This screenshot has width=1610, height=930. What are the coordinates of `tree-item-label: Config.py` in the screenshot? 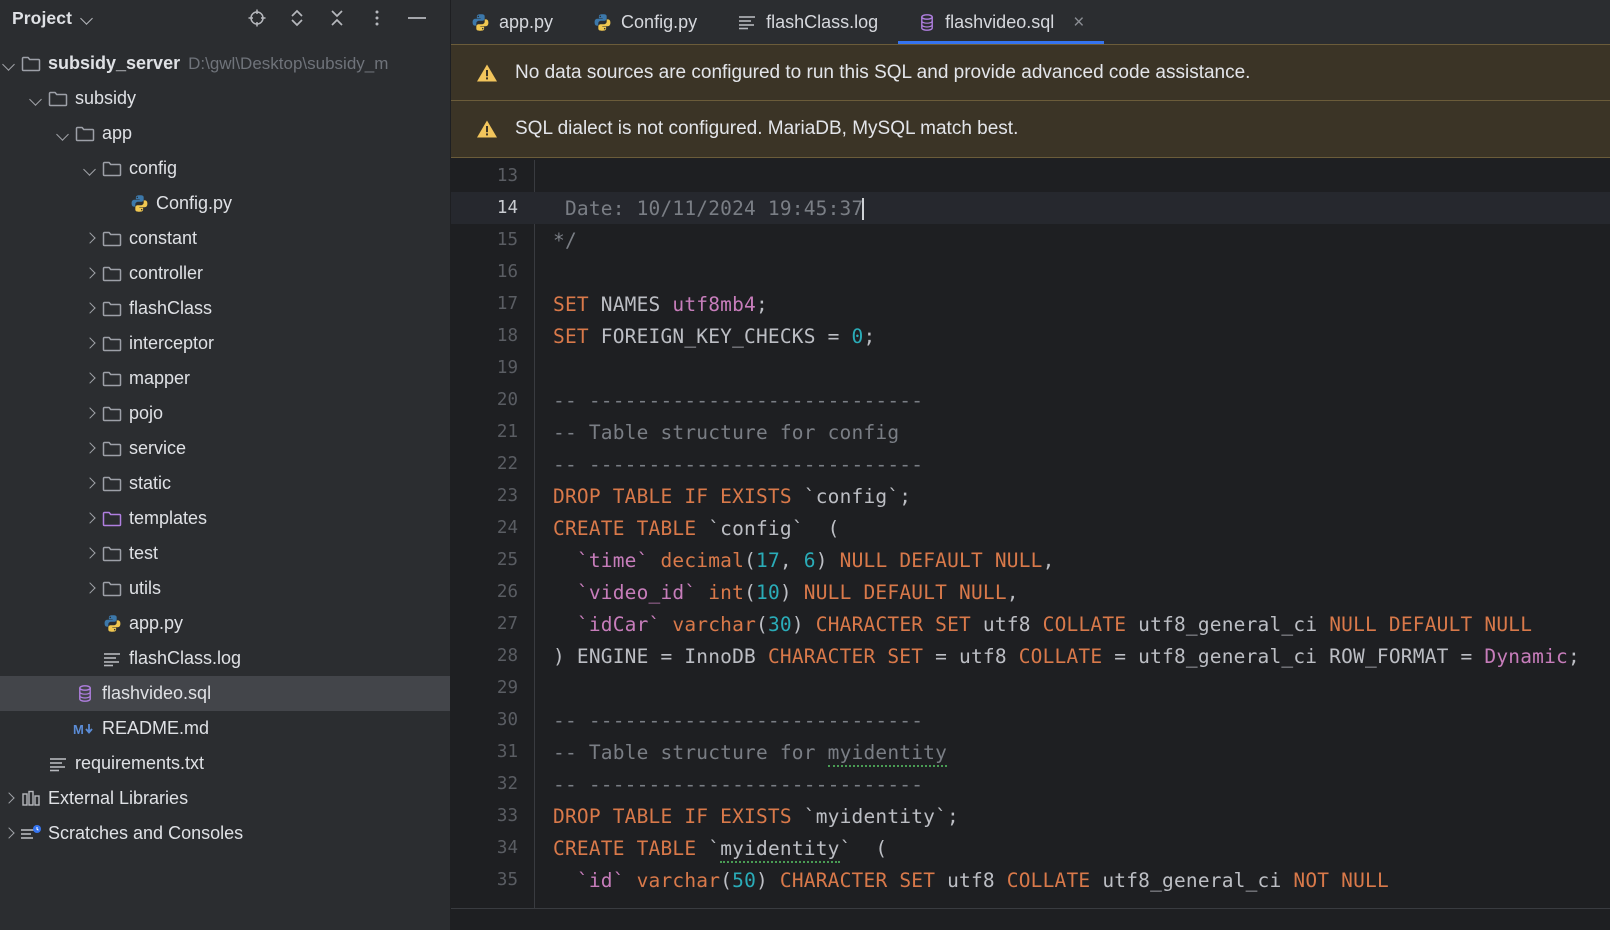 It's located at (194, 203).